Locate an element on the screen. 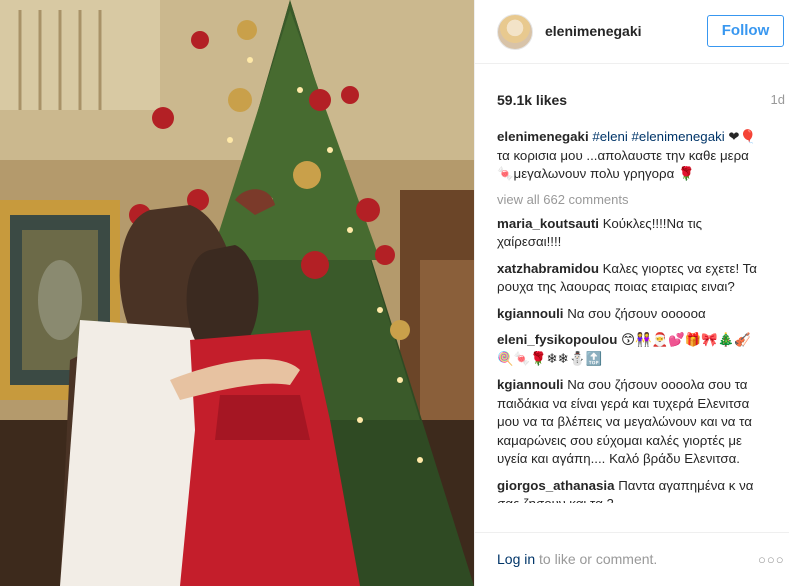  follow-button: Follow is located at coordinates (745, 31).